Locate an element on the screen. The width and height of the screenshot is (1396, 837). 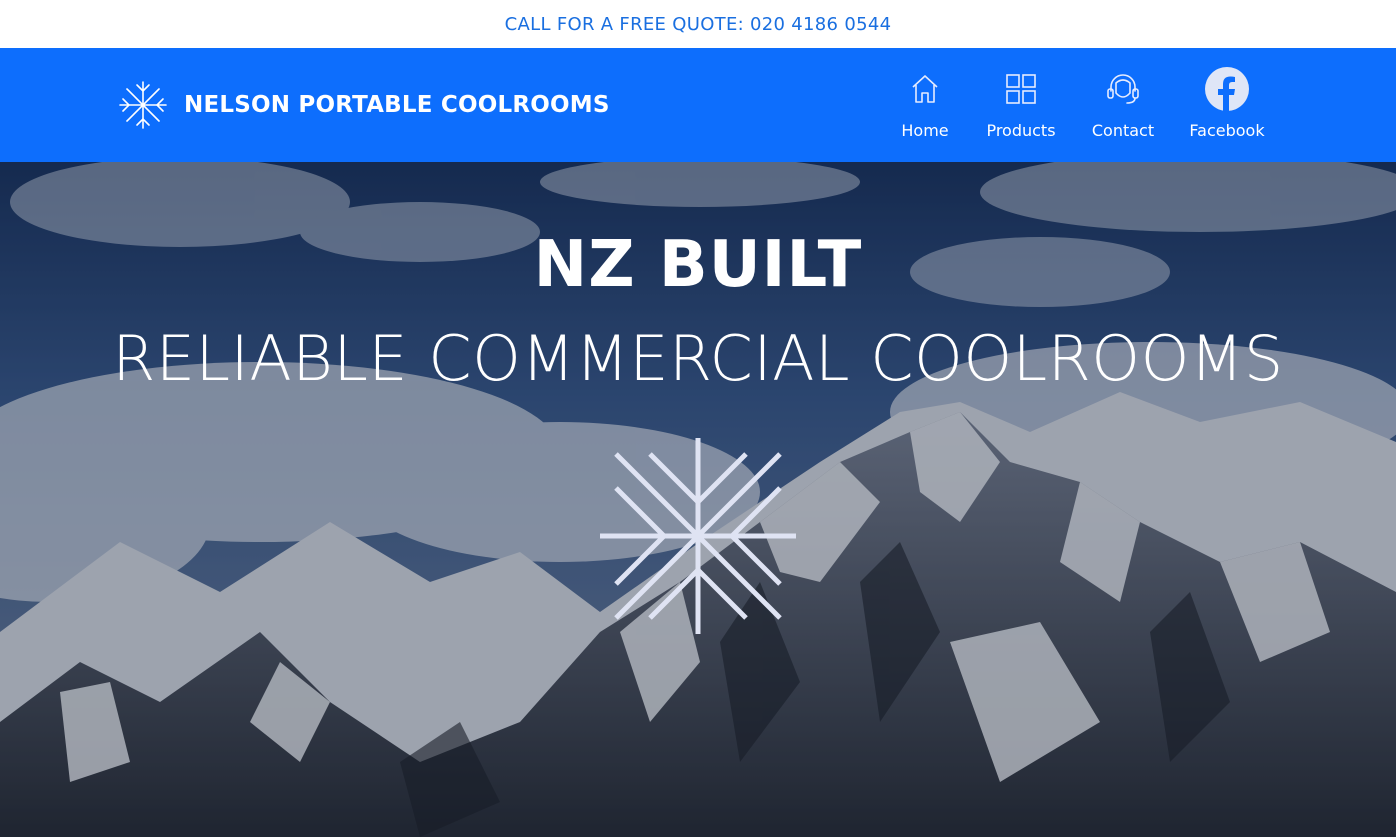
brand-name: NELSON PORTABLE COOLROOMS is located at coordinates (397, 105).